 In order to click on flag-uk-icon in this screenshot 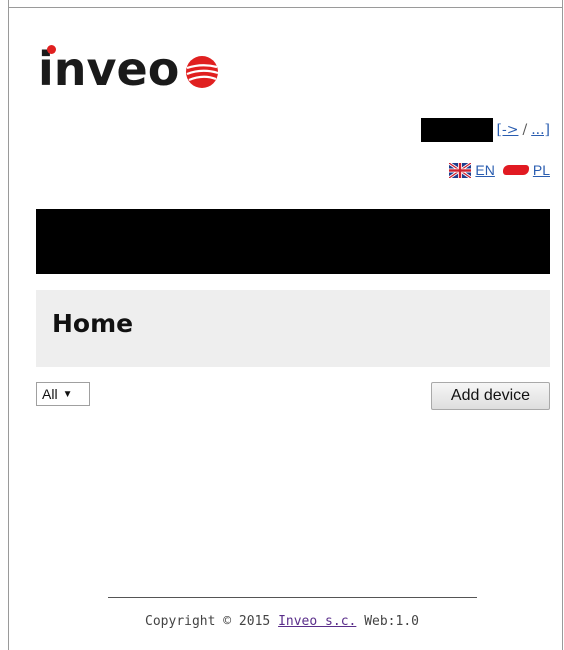, I will do `click(460, 170)`.